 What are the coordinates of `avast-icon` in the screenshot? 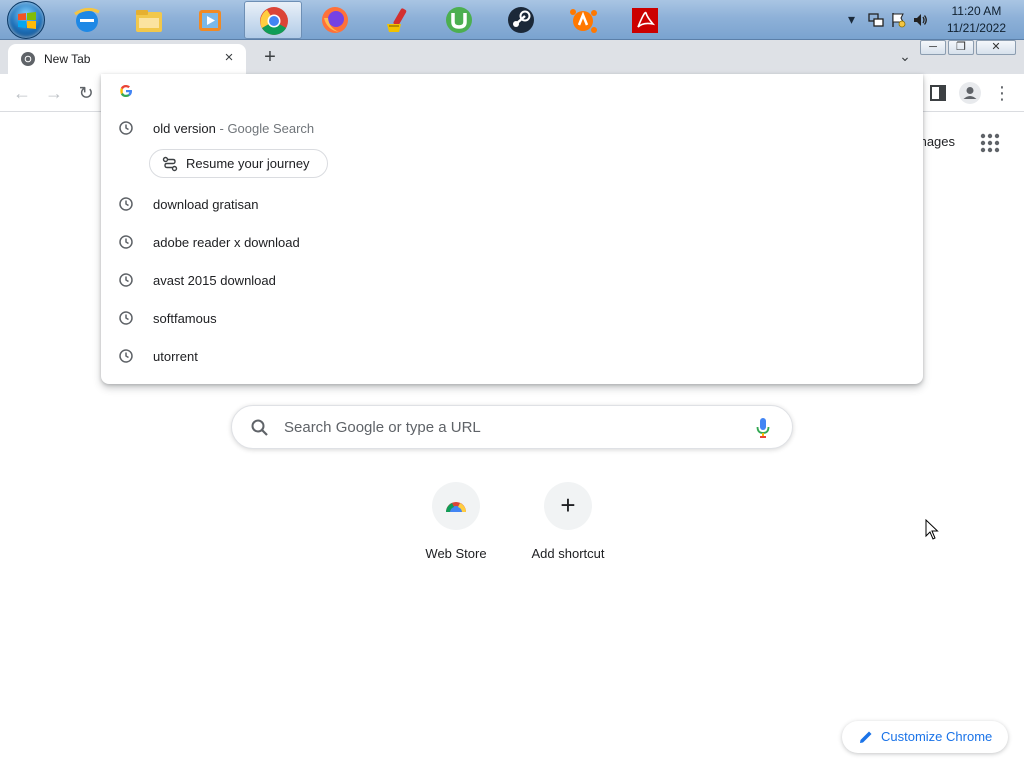 It's located at (583, 21).